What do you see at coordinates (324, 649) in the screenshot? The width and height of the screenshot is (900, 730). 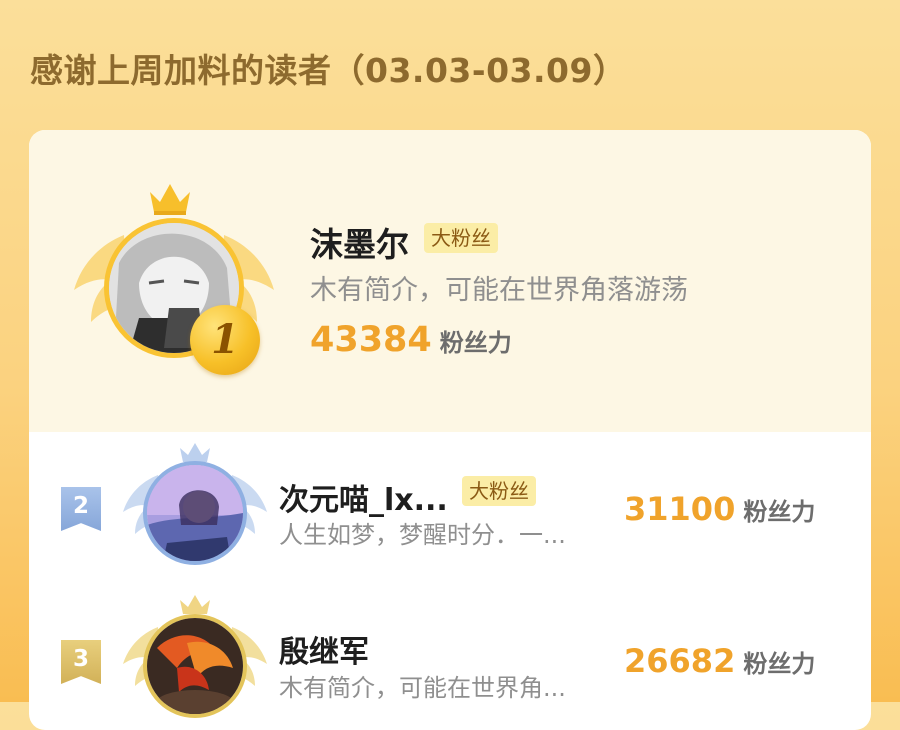 I see `reader-name: 殷继军` at bounding box center [324, 649].